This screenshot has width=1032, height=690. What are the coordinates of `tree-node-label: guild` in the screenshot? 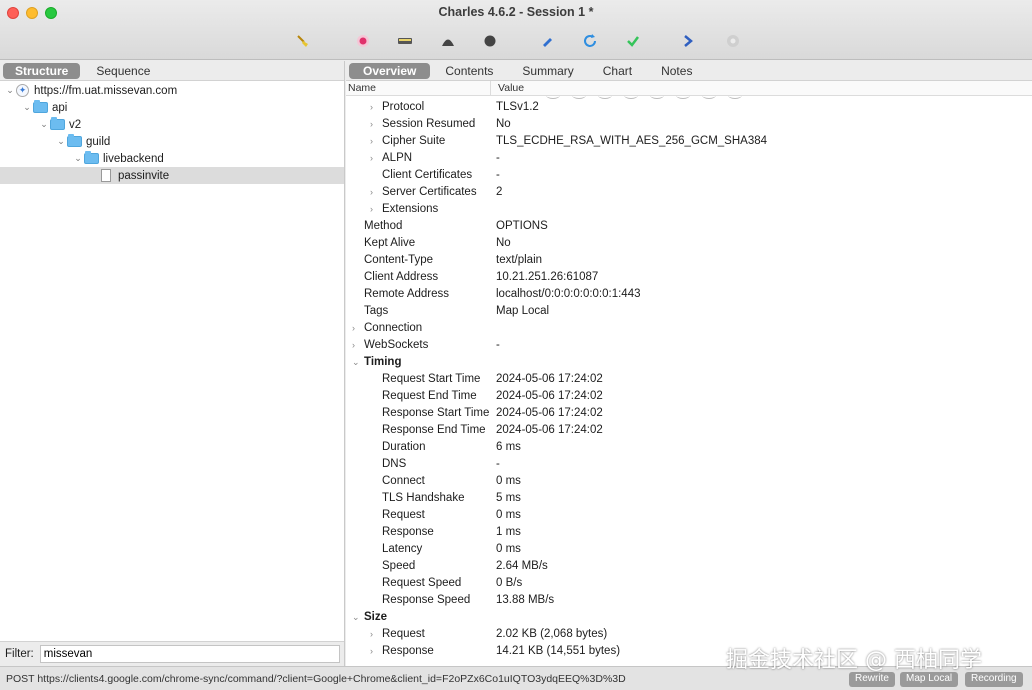 It's located at (98, 141).